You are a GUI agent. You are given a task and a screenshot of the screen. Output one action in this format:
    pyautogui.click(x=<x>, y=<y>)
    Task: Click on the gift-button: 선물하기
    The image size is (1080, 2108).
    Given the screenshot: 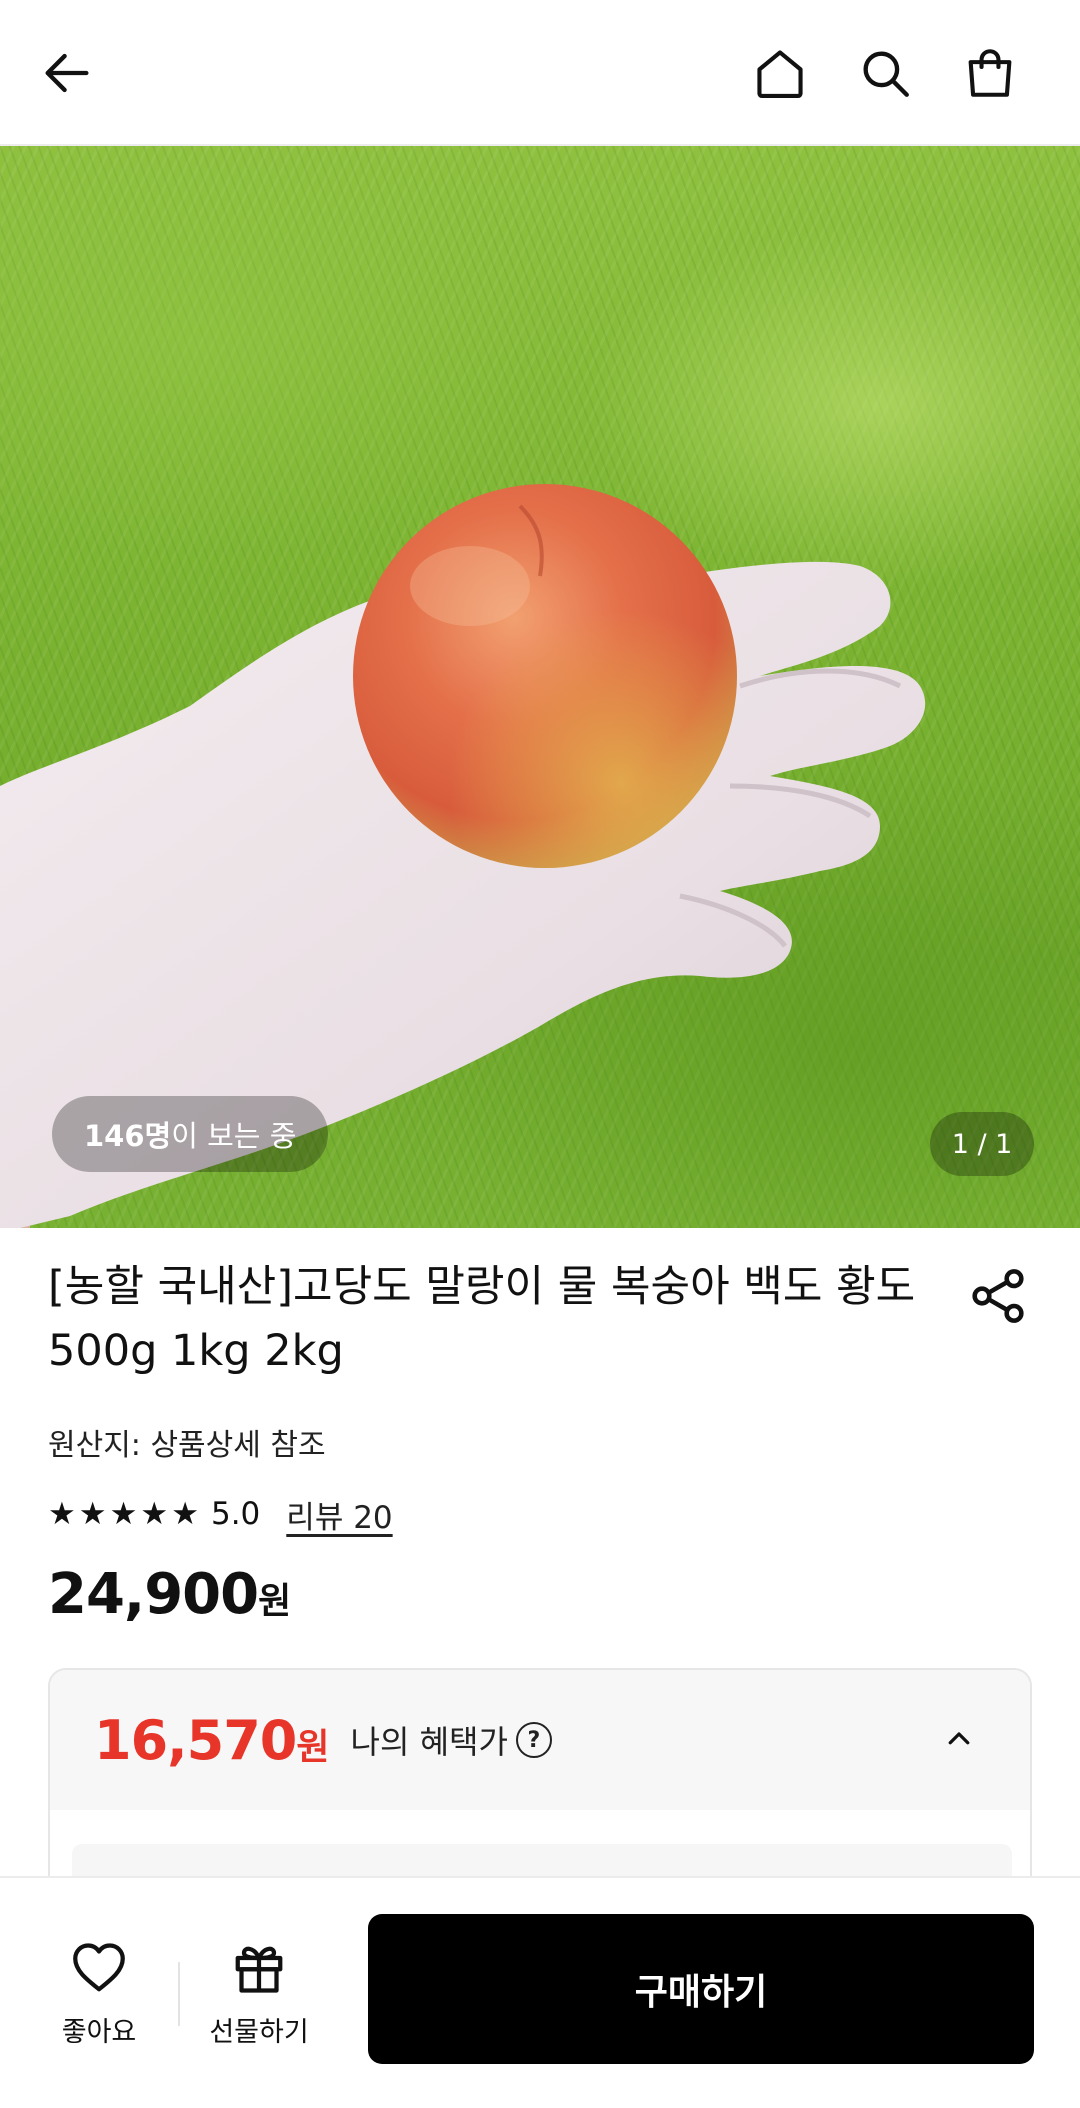 What is the action you would take?
    pyautogui.click(x=259, y=1993)
    